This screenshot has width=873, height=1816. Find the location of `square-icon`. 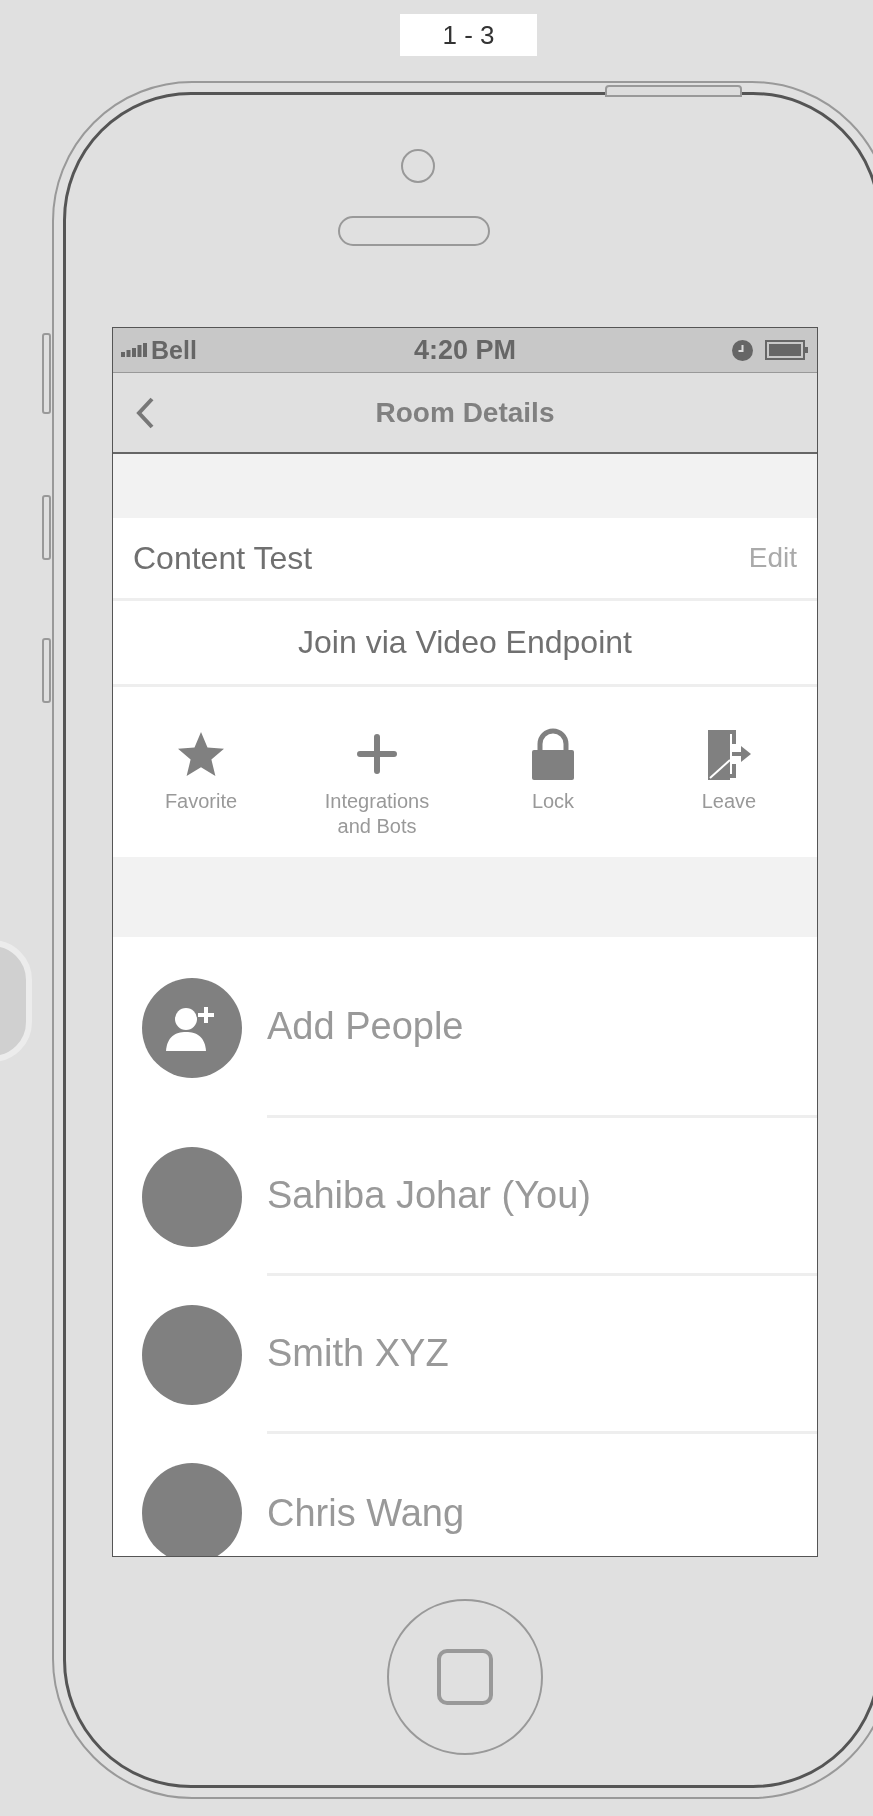

square-icon is located at coordinates (465, 1677).